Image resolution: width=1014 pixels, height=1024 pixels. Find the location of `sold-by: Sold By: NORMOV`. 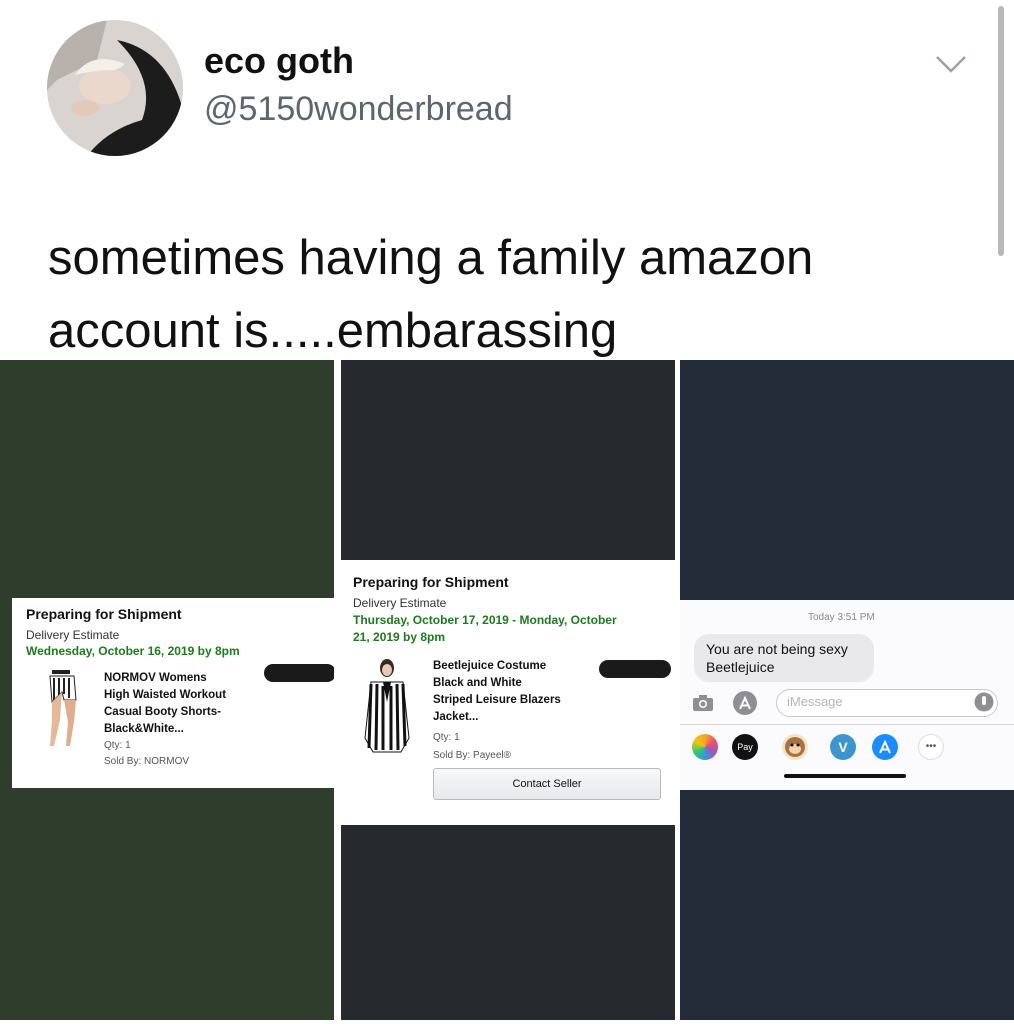

sold-by: Sold By: NORMOV is located at coordinates (147, 761).